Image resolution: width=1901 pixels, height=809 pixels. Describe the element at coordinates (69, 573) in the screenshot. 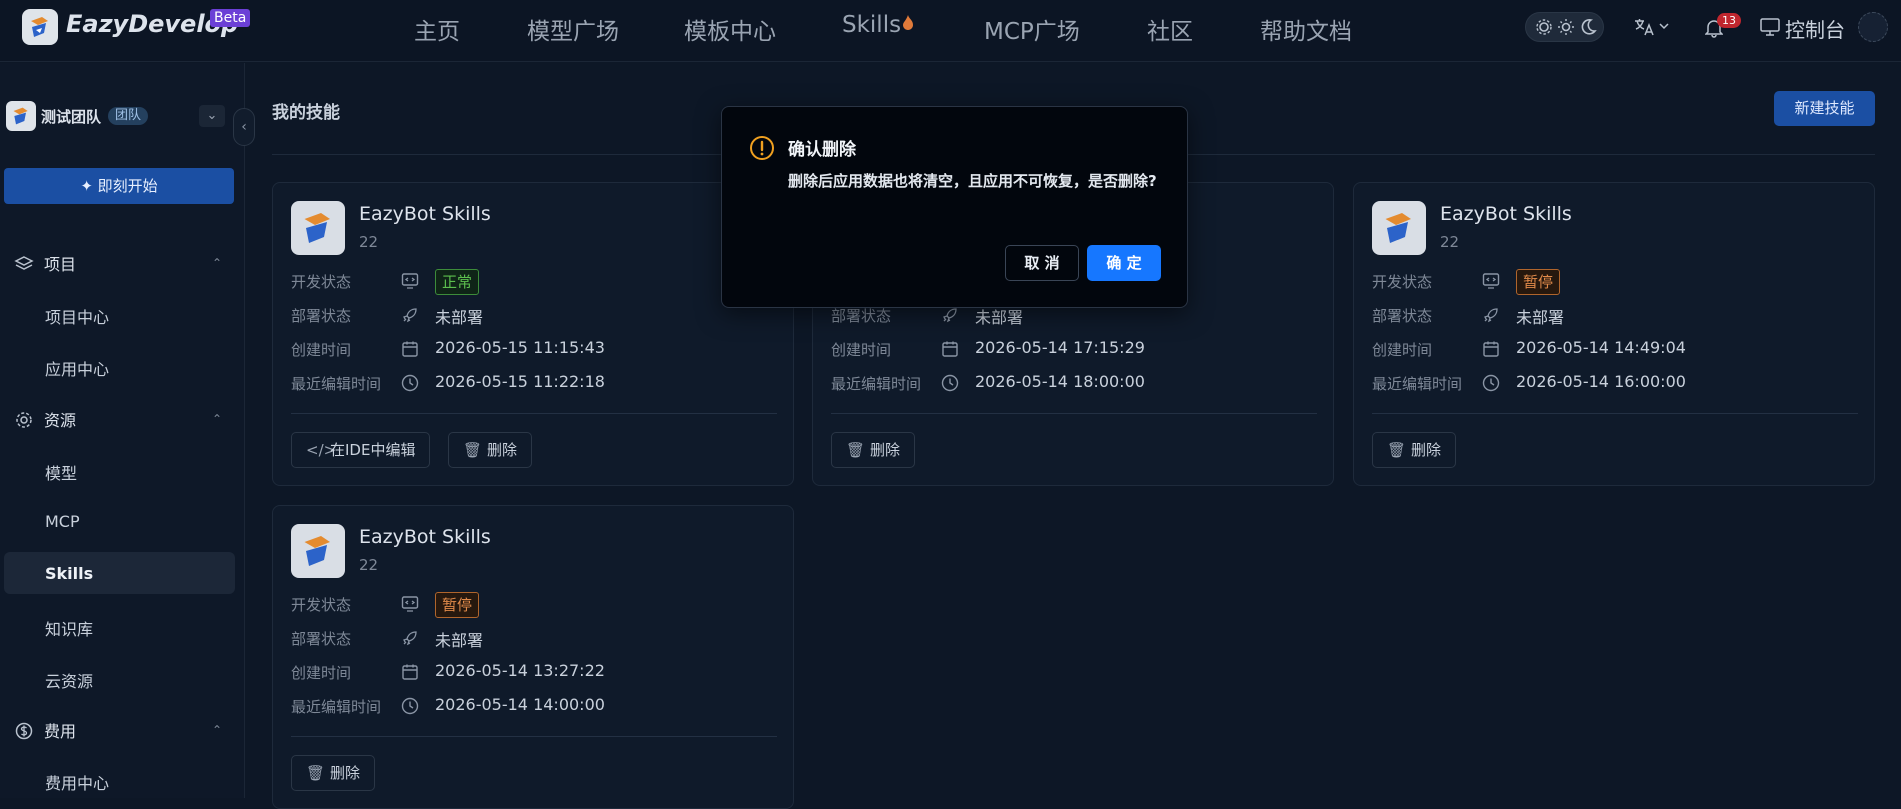

I see `sidebar-item-skills: Skills` at that location.